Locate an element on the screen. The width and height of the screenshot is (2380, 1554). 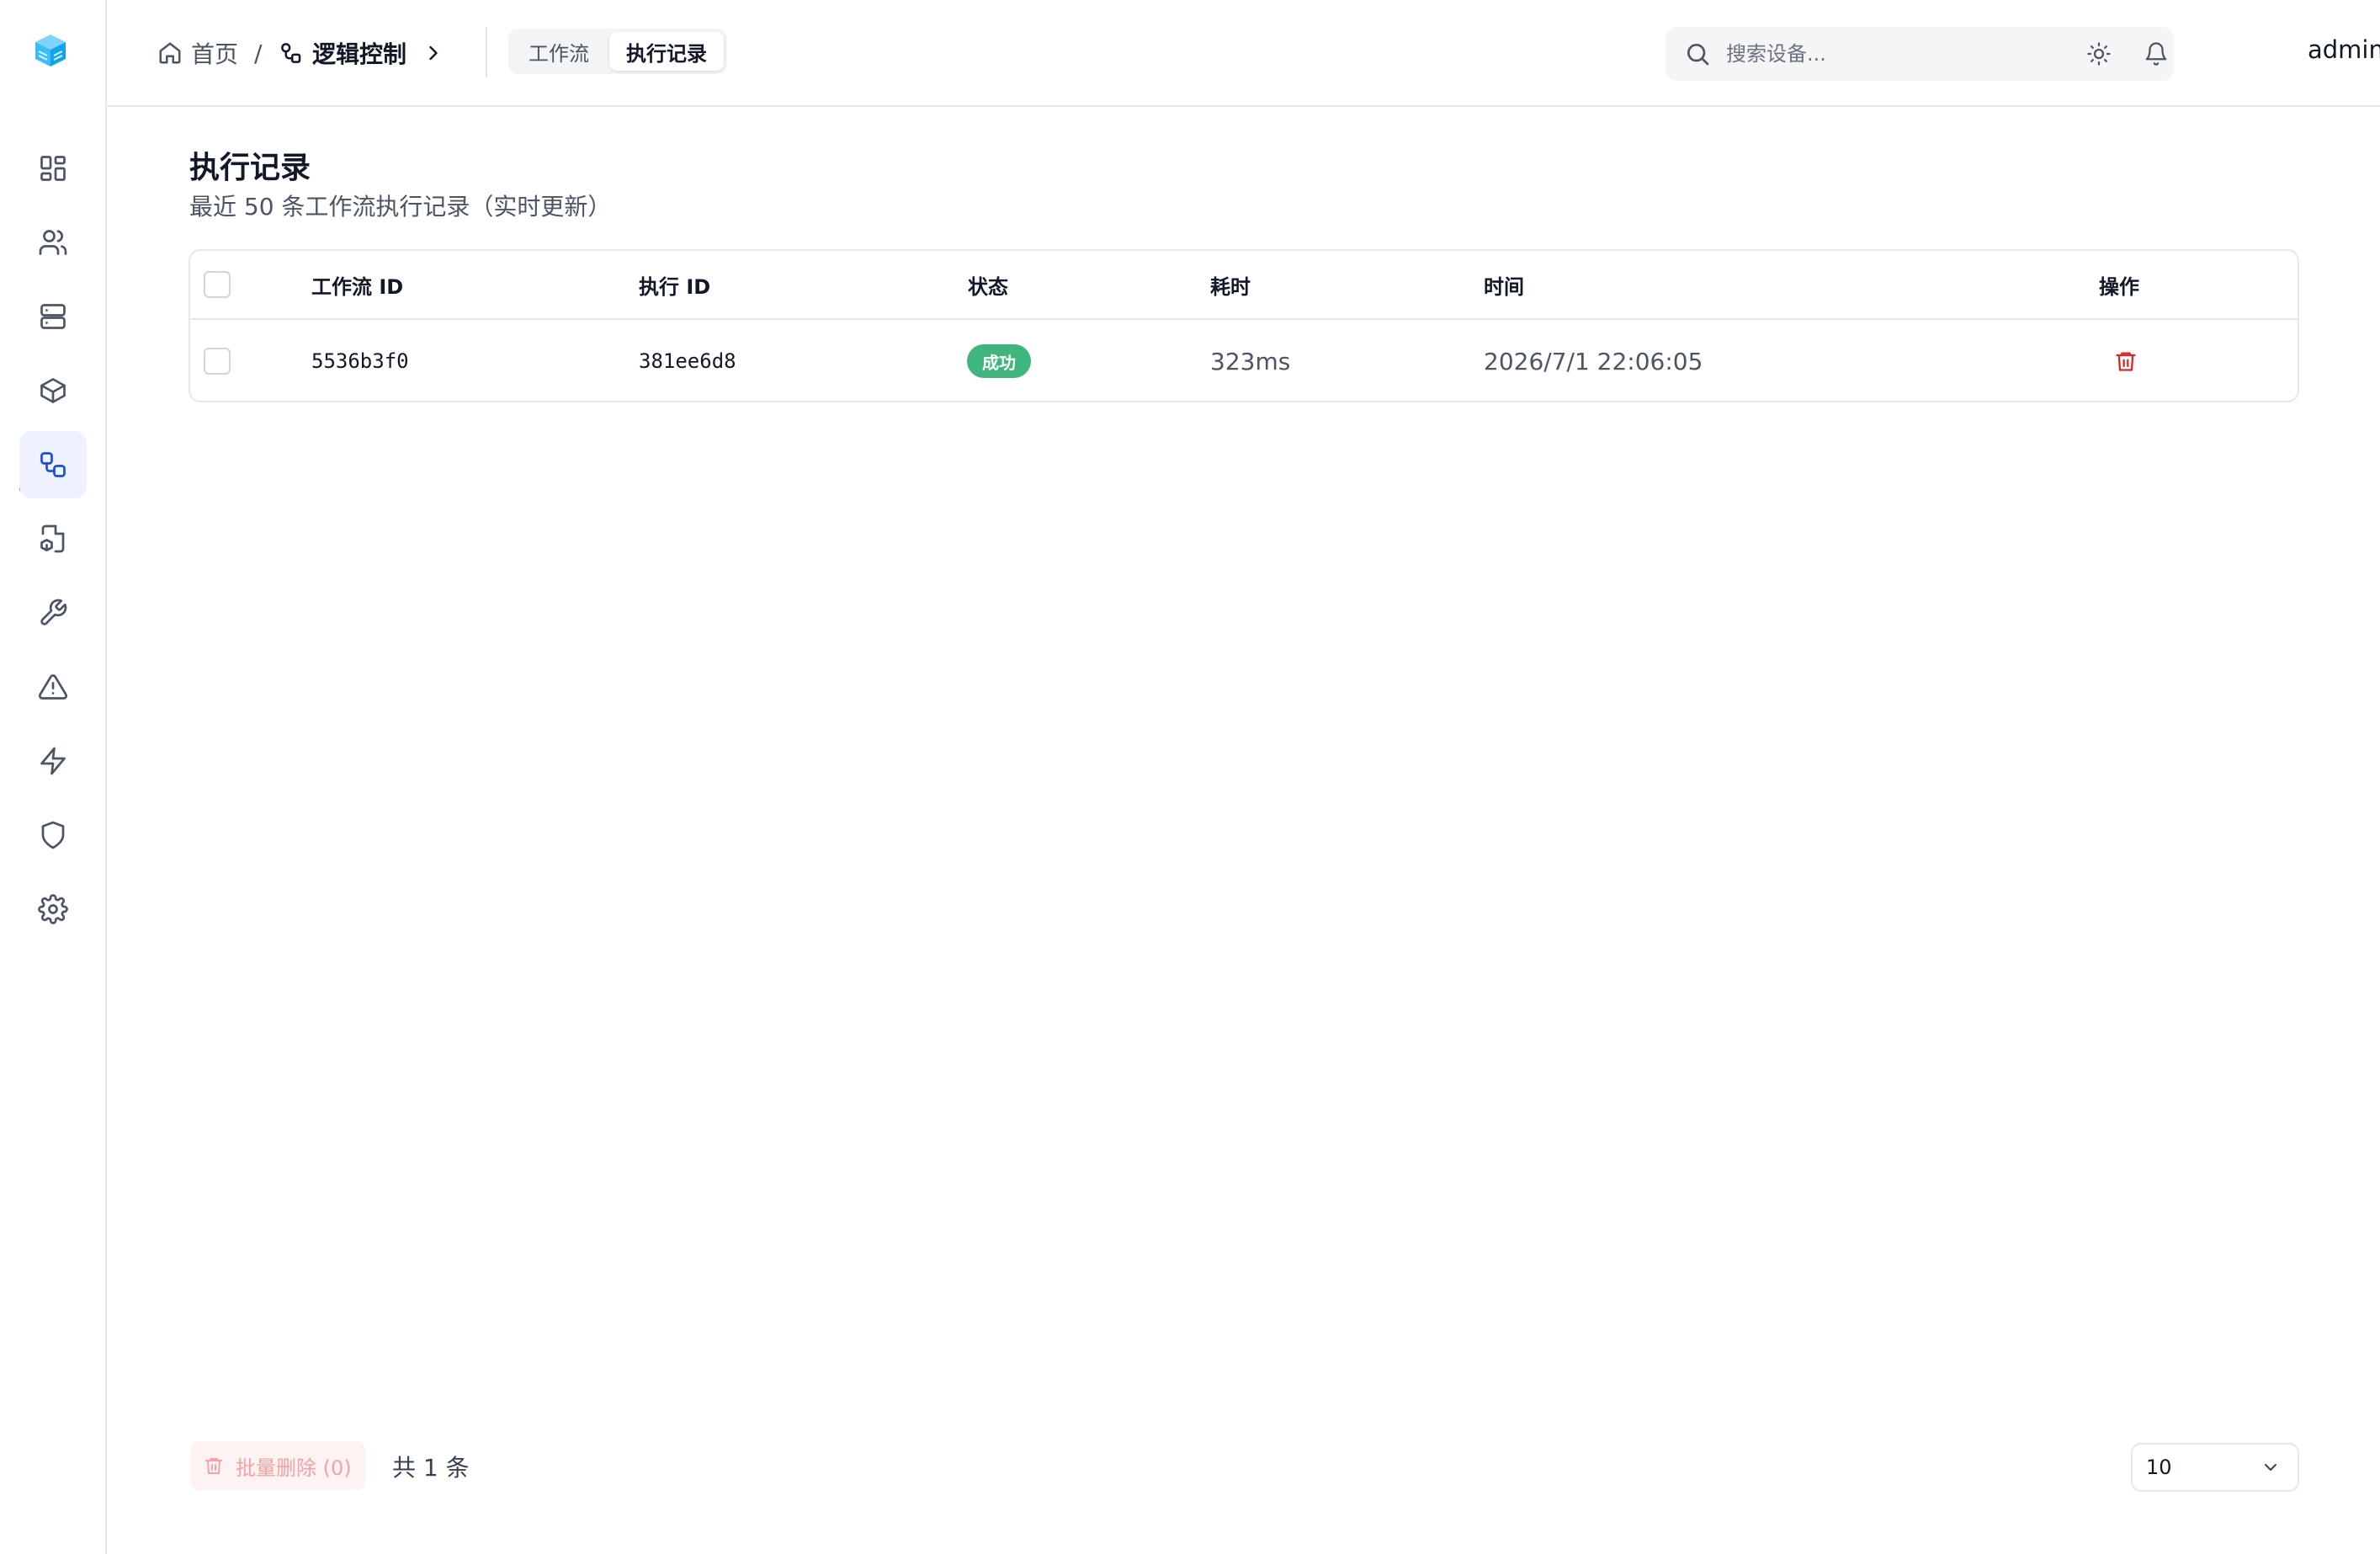
table-header: 工作流 ID 执行 ID 状态 耗时 时间 操作 is located at coordinates (1244, 285).